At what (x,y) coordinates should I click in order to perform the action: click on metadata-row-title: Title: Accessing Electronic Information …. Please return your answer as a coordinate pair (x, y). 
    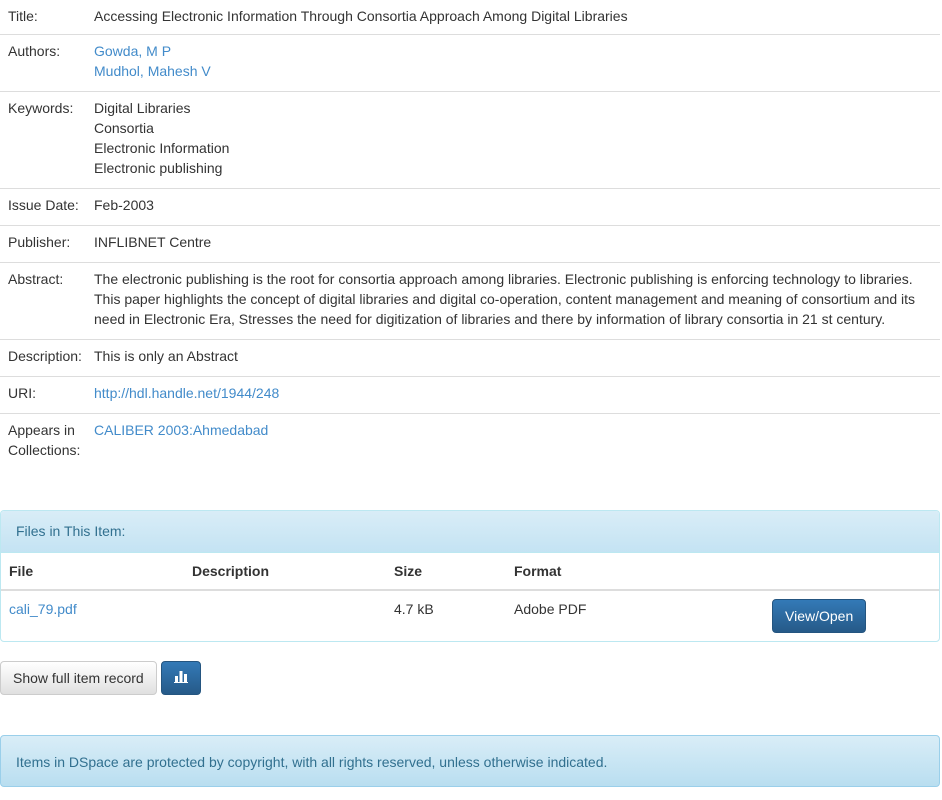
    Looking at the image, I should click on (470, 17).